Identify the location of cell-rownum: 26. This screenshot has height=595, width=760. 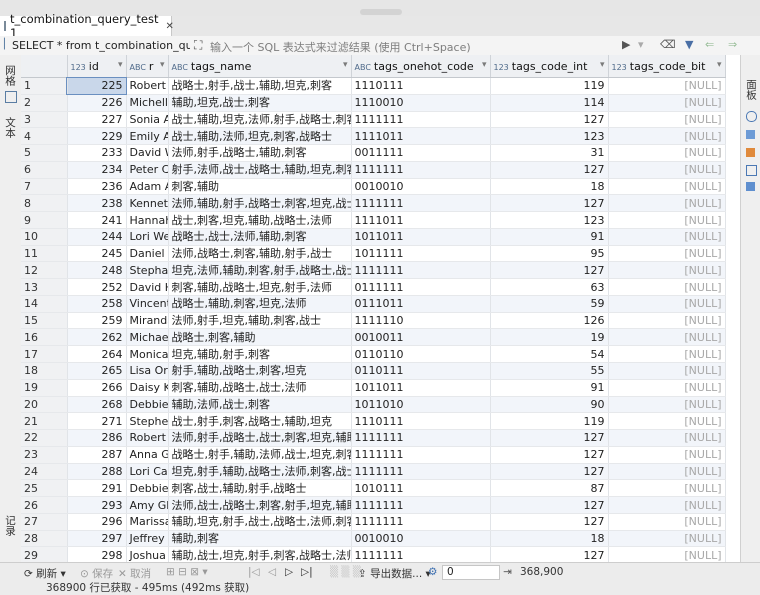
(44, 505).